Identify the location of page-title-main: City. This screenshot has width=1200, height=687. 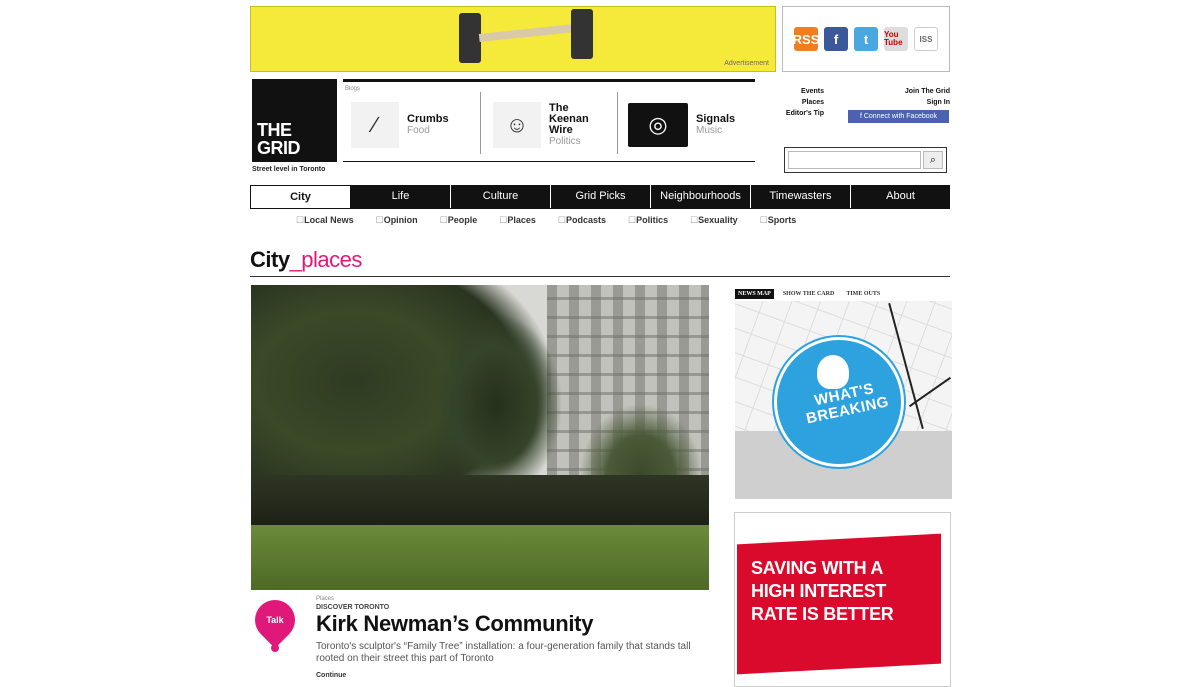
(270, 259).